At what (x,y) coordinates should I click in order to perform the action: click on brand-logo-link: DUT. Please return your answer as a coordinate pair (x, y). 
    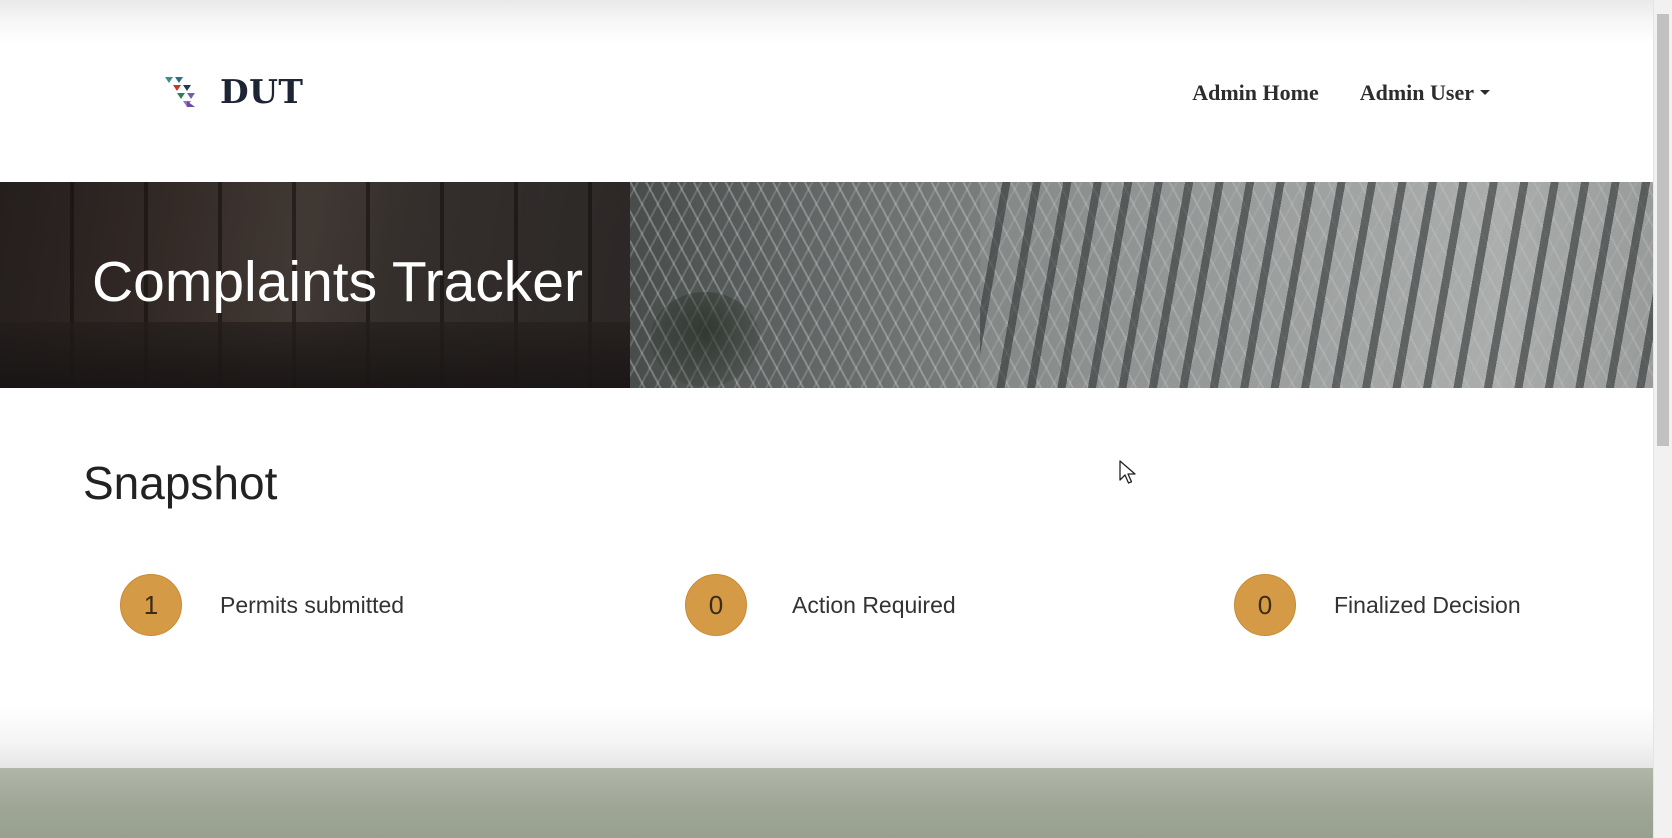
    Looking at the image, I should click on (233, 91).